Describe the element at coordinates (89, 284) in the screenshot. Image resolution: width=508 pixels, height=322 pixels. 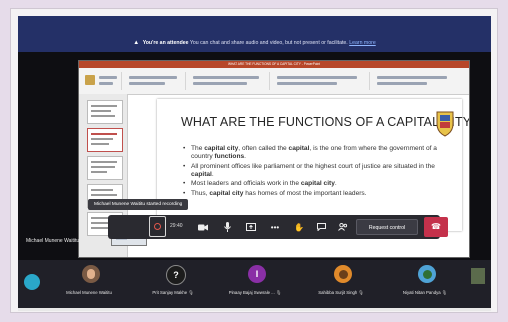
I see `participant-tile: Michael Munene Waititu` at that location.